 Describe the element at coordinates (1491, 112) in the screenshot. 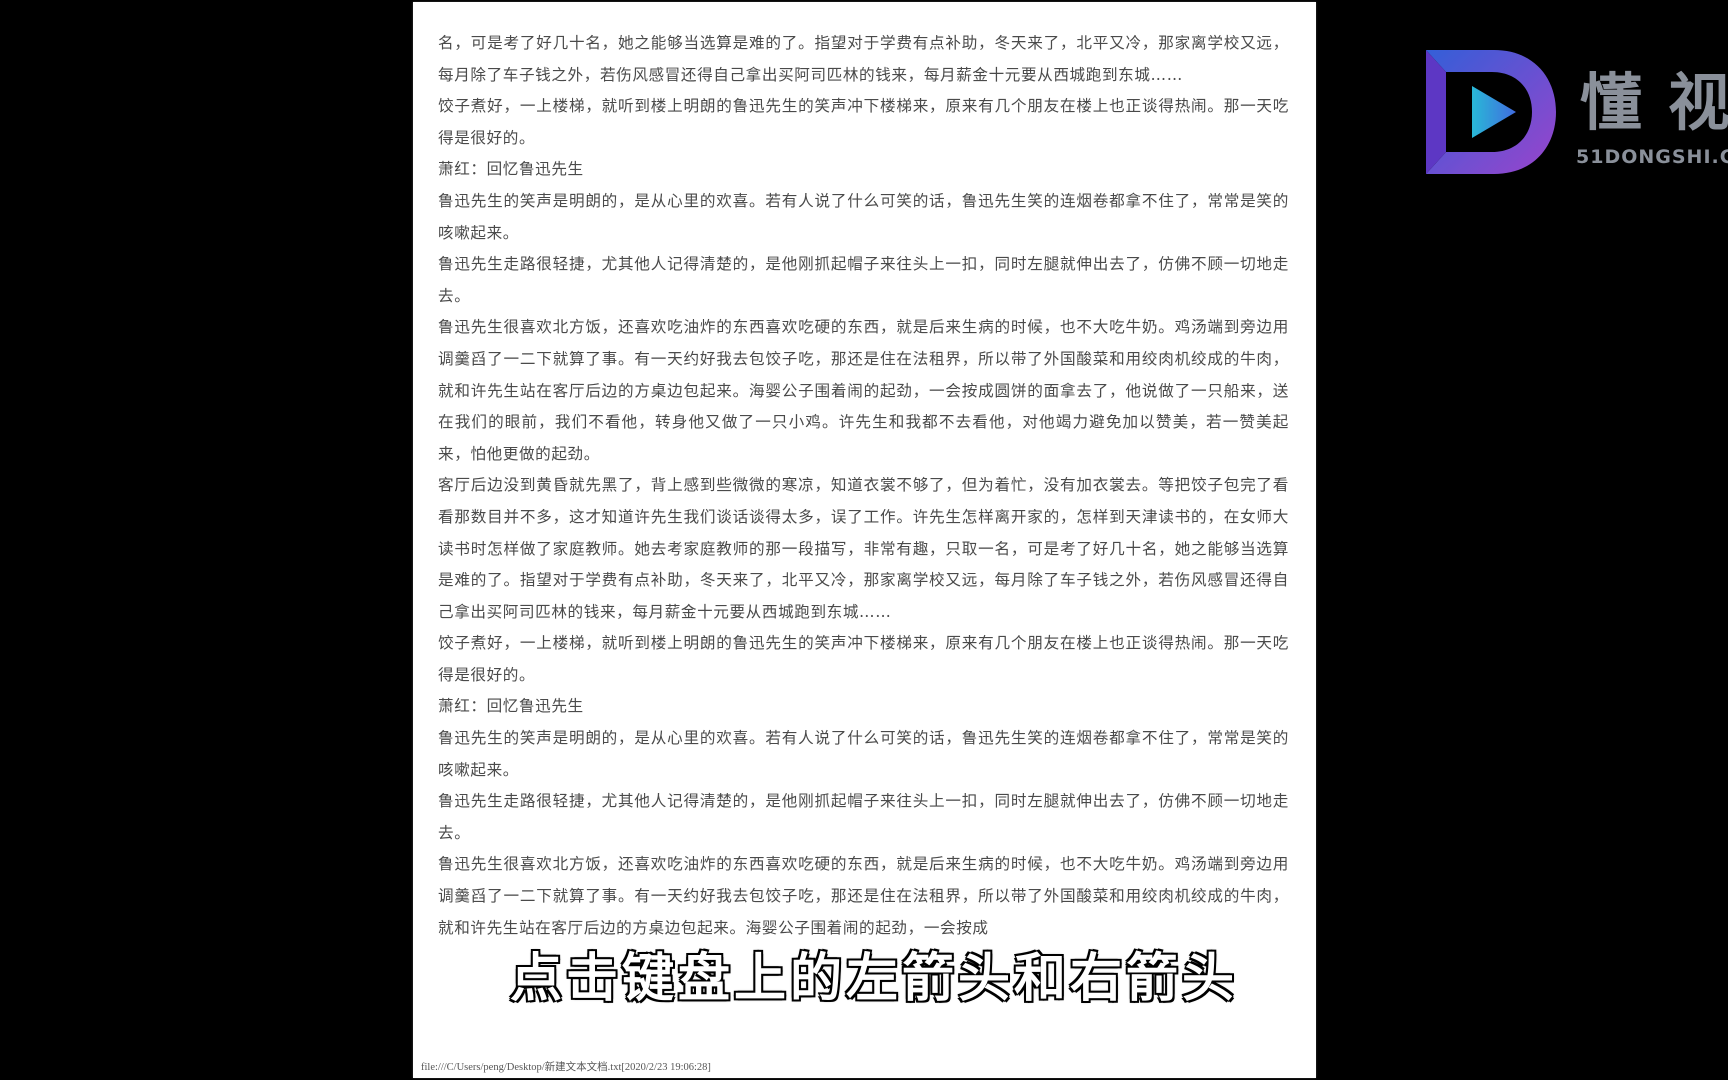

I see `play-d-logo-icon` at that location.